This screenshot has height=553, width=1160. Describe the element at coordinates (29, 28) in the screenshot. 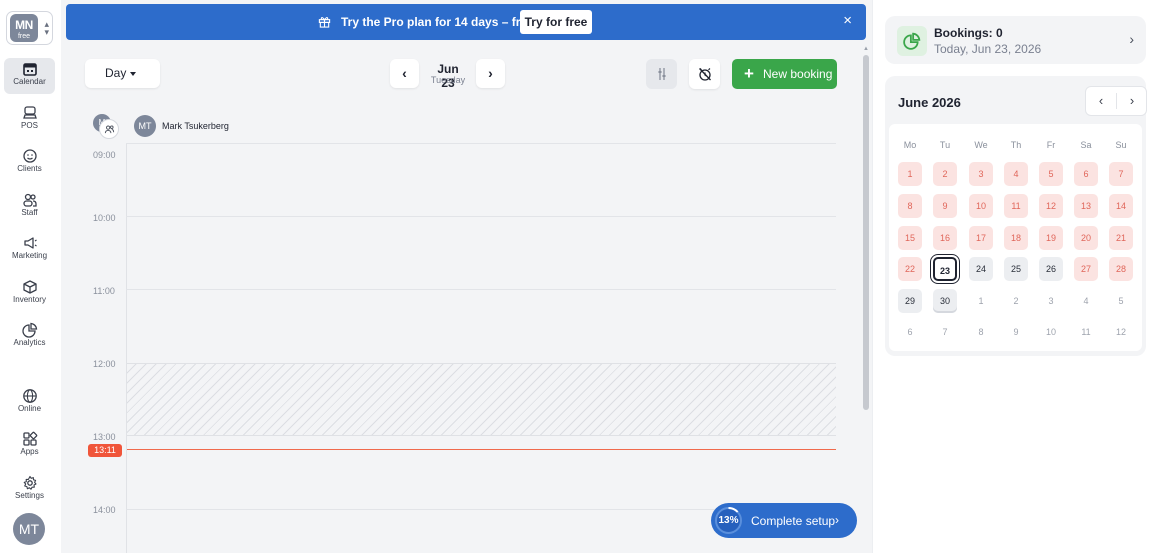

I see `workspace-switcher: MN free ▴ ▾` at that location.